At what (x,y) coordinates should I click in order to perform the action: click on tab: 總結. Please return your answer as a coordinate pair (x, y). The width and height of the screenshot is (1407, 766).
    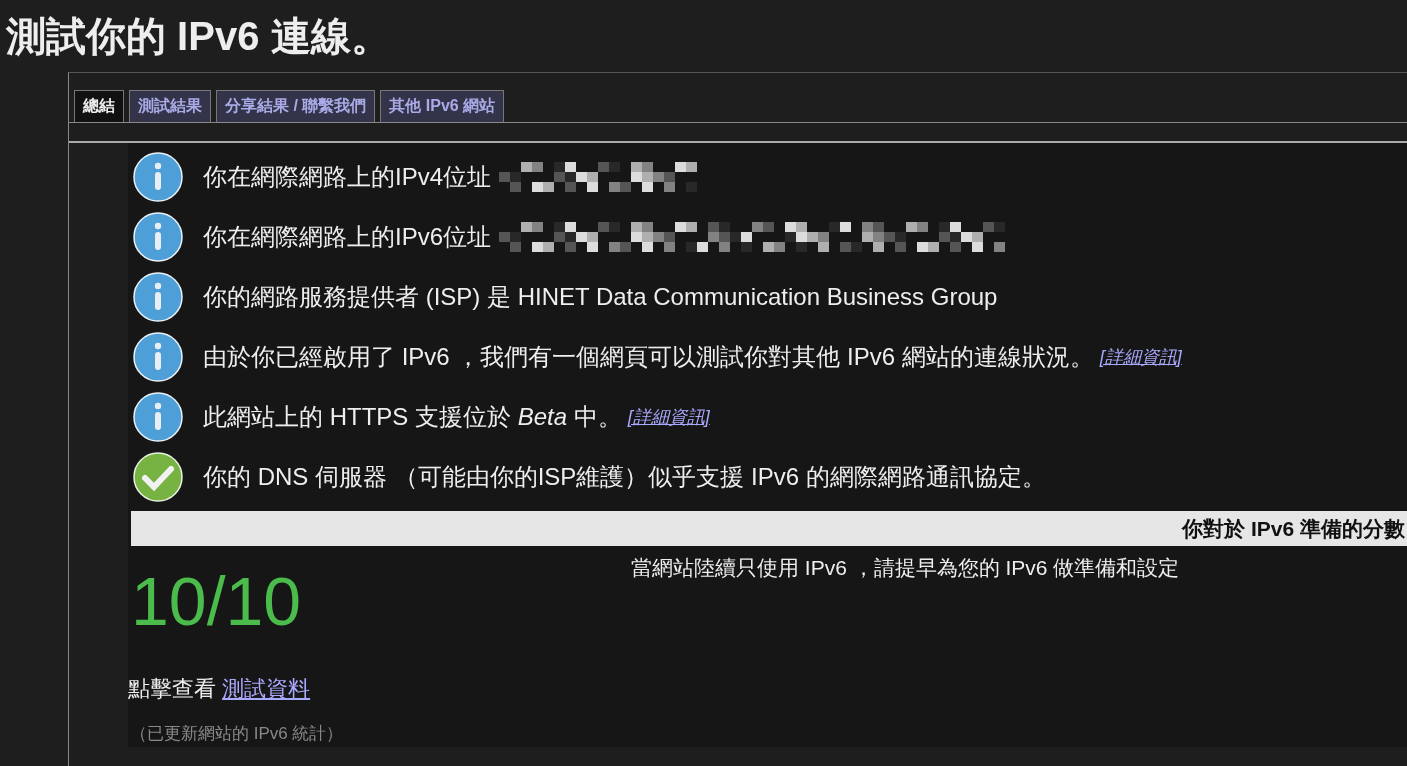
    Looking at the image, I should click on (99, 106).